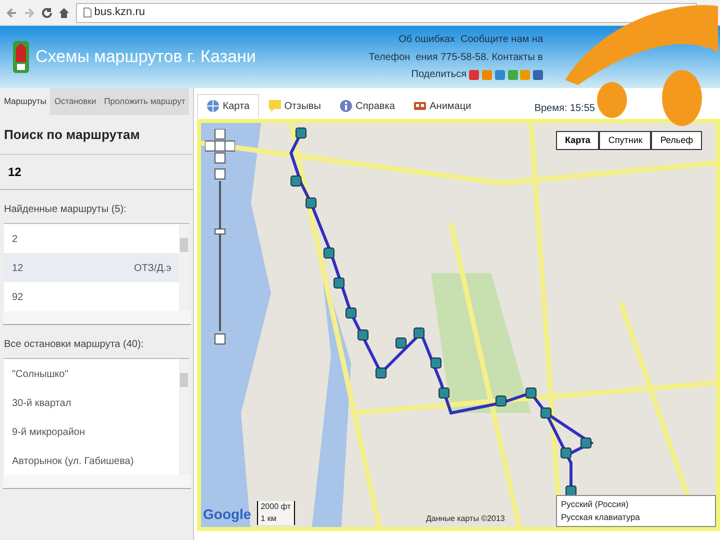 The height and width of the screenshot is (540, 720). Describe the element at coordinates (345, 106) in the screenshot. I see `info-icon` at that location.